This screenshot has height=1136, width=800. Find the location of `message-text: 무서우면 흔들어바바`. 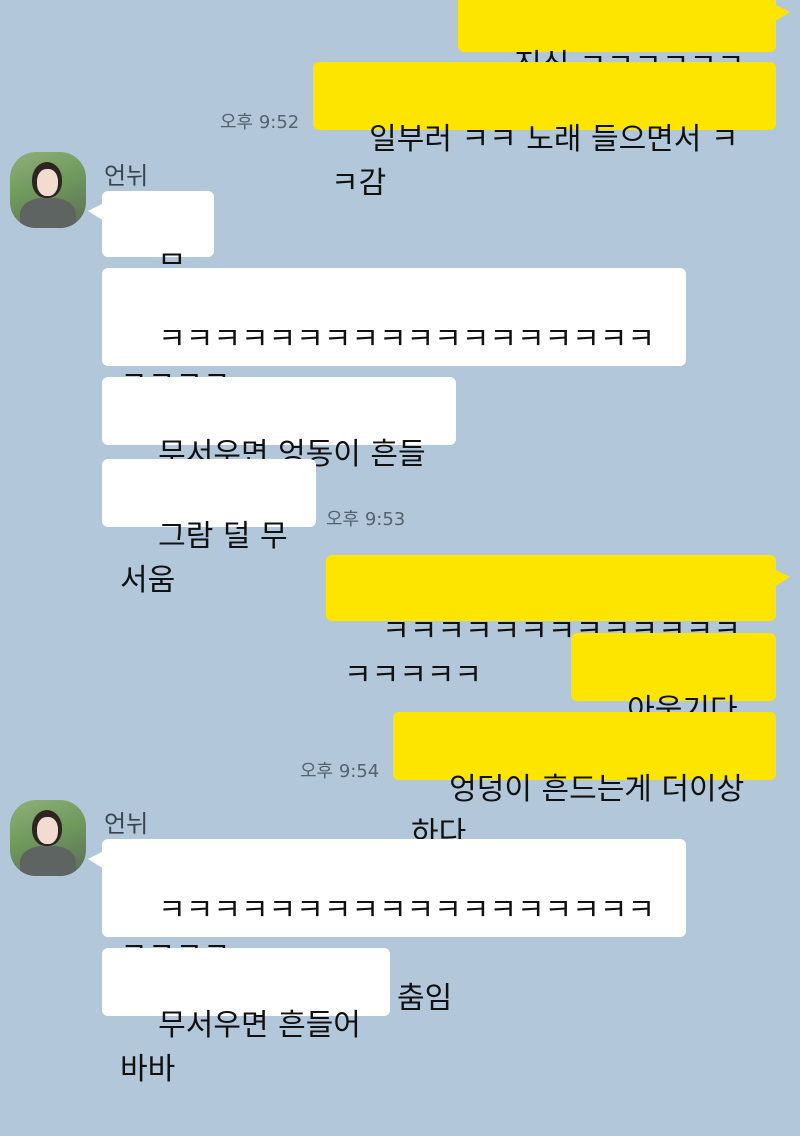

message-text: 무서우면 흔들어바바 is located at coordinates (240, 1047).